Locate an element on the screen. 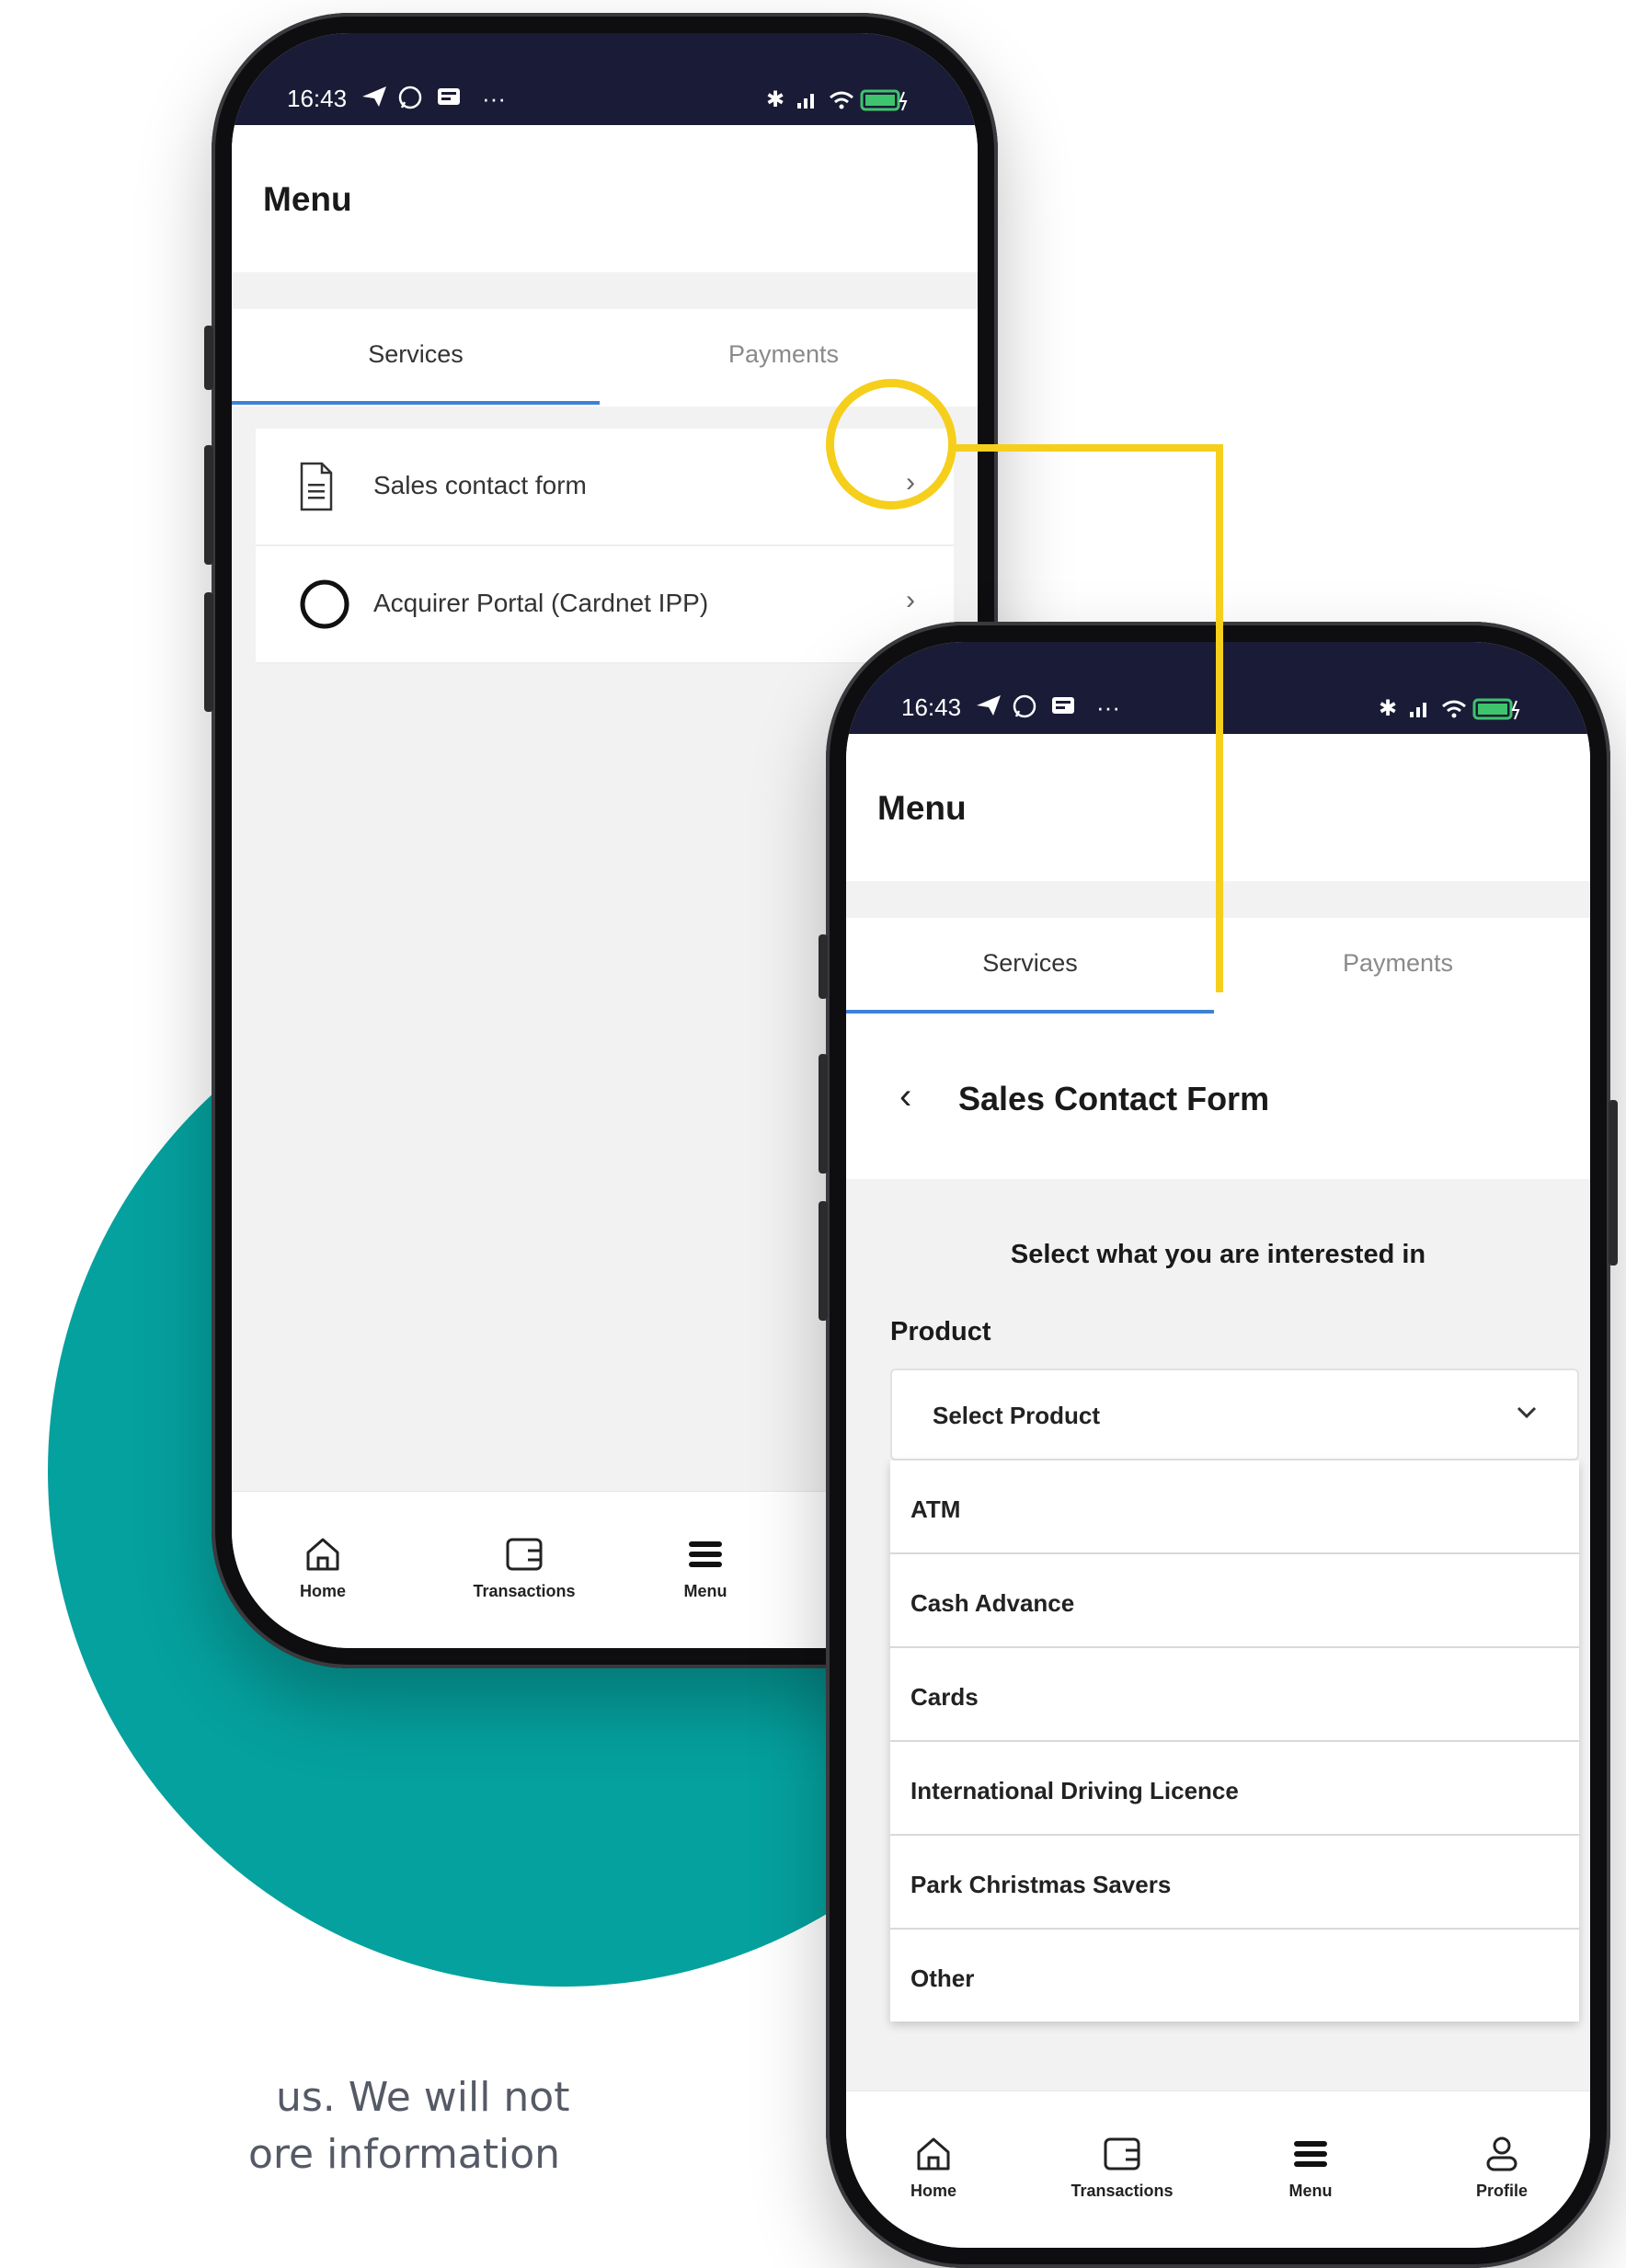  menu-item-label: Sales contact form is located at coordinates (480, 485).